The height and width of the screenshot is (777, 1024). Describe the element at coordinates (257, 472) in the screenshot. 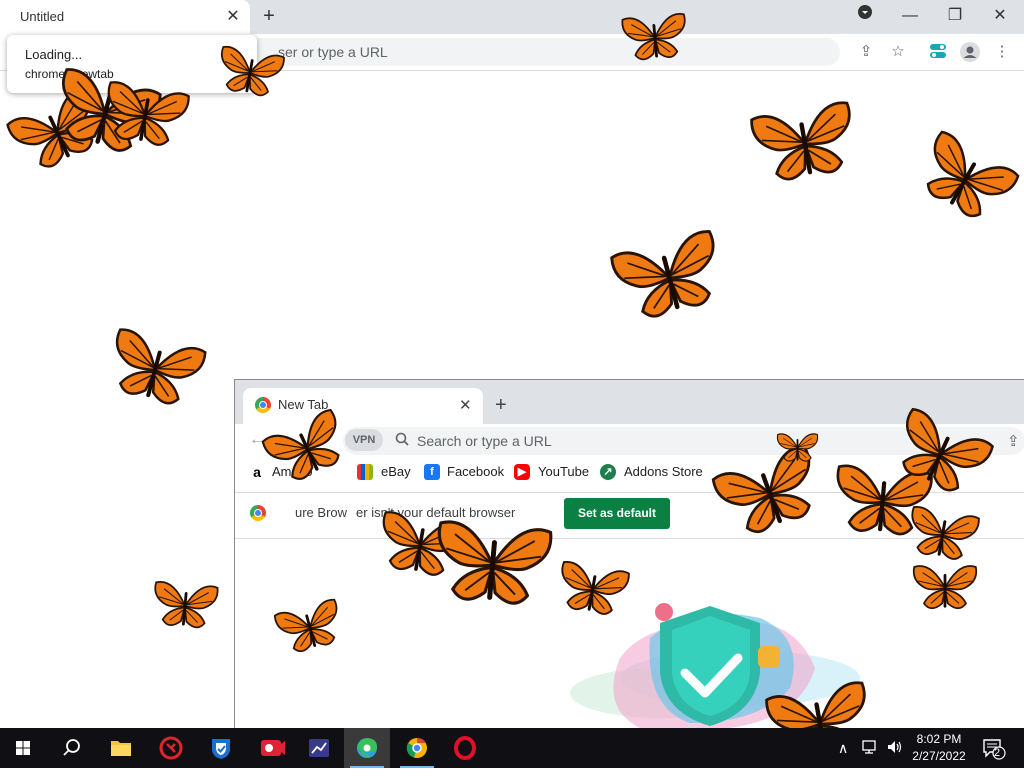

I see `amazon-icon: a` at that location.